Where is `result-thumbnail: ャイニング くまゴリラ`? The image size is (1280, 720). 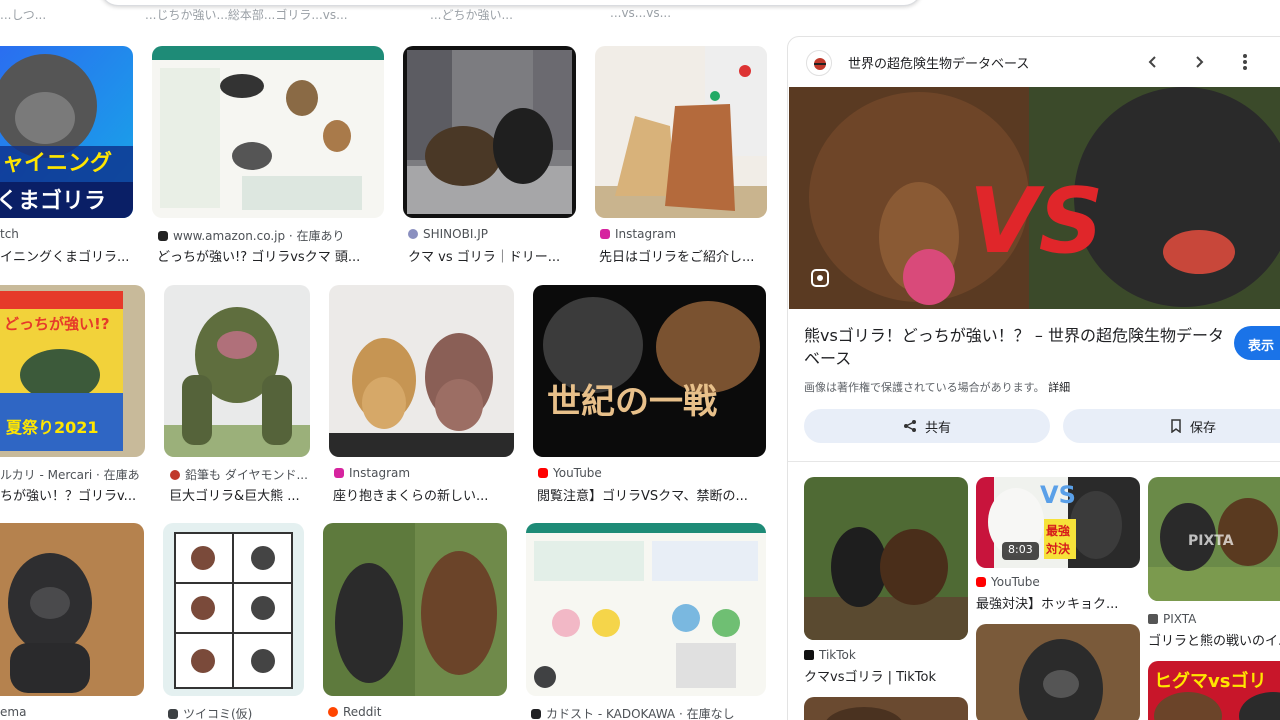
result-thumbnail: ャイニング くまゴリラ is located at coordinates (66, 132).